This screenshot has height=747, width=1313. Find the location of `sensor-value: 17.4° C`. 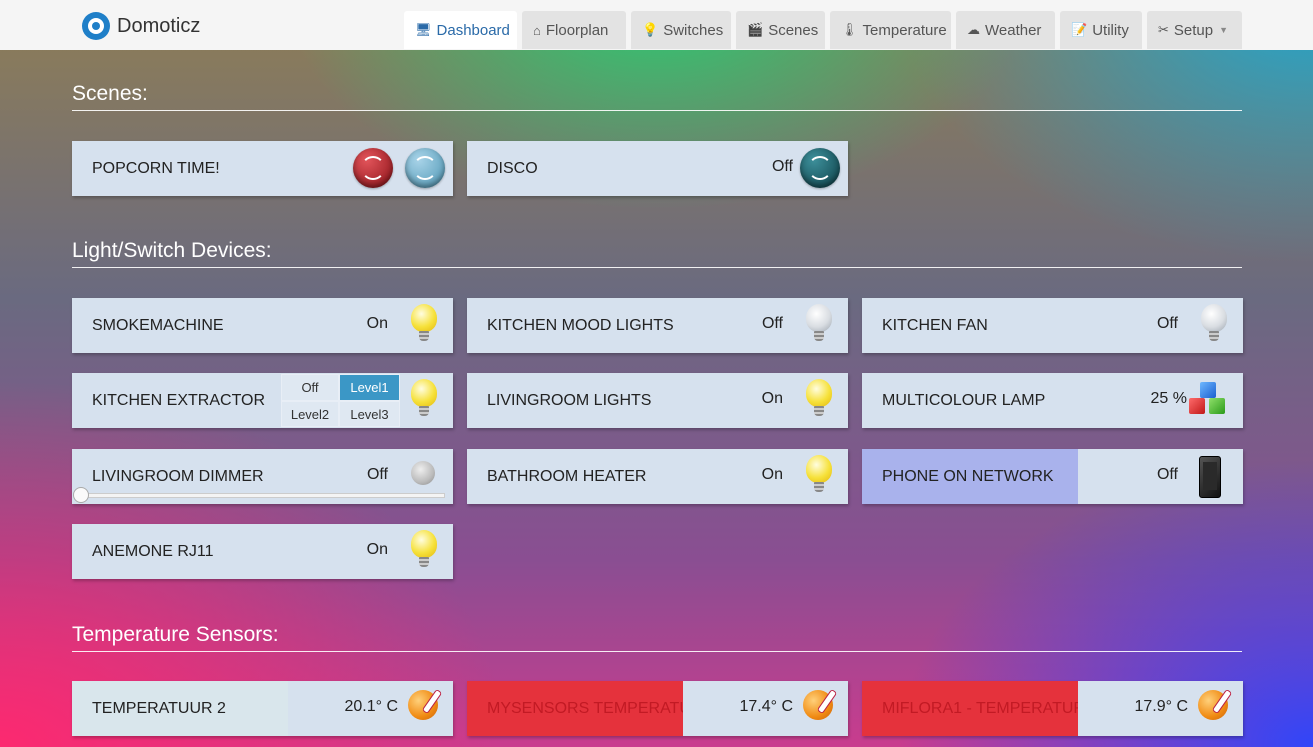

sensor-value: 17.4° C is located at coordinates (766, 706).